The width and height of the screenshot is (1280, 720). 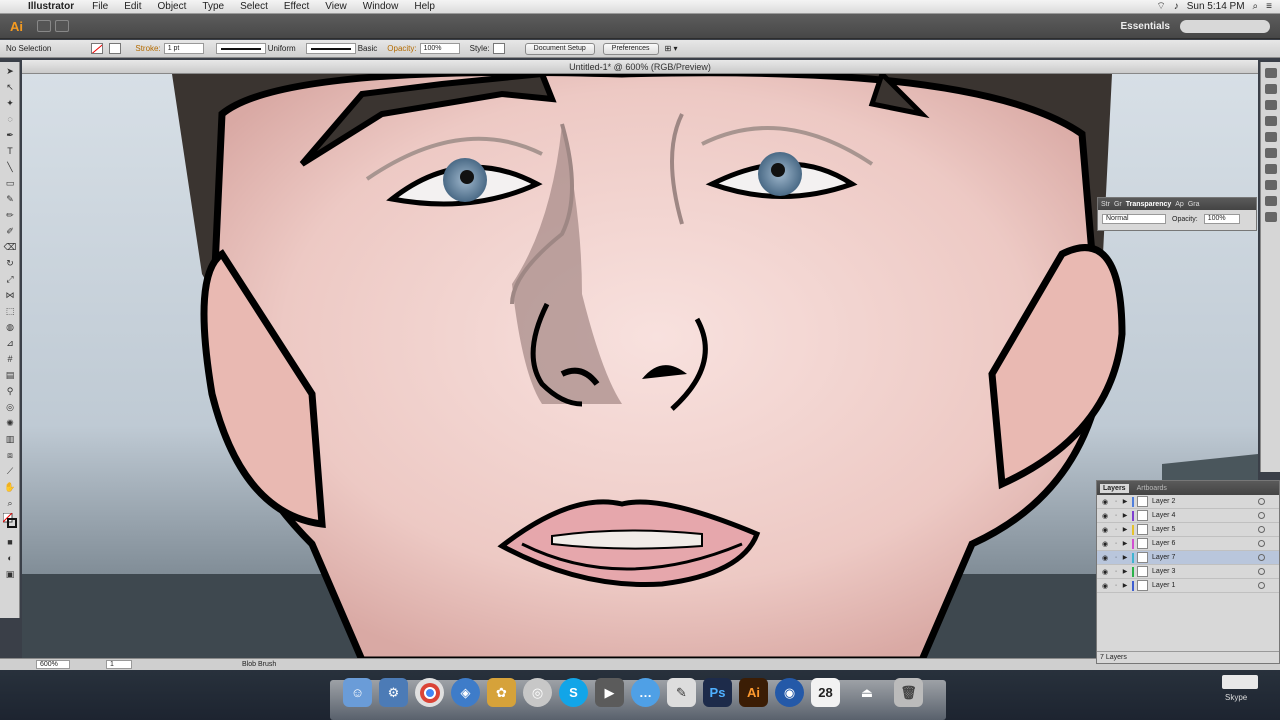 I want to click on menu-select: Select, so click(x=254, y=6).